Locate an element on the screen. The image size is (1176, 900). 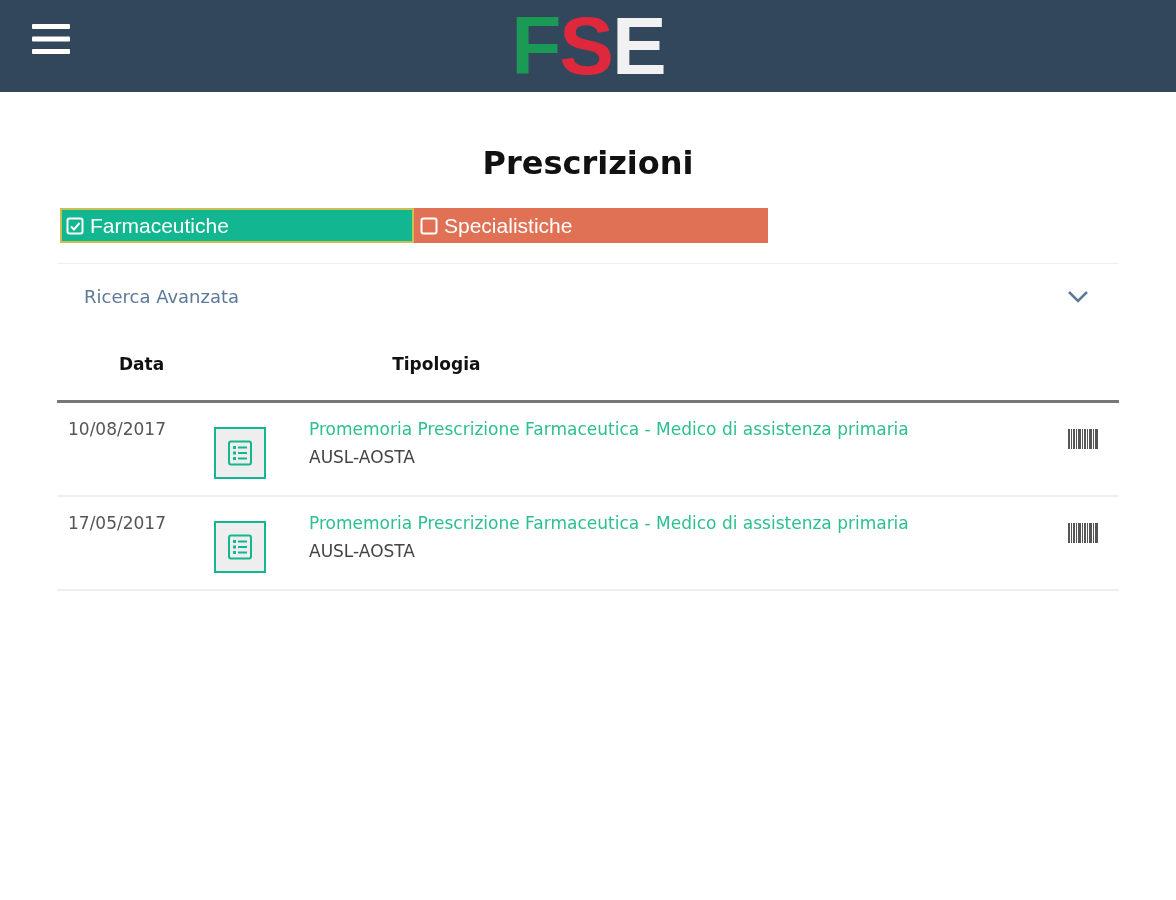
page-title: Prescrizioni is located at coordinates (588, 163).